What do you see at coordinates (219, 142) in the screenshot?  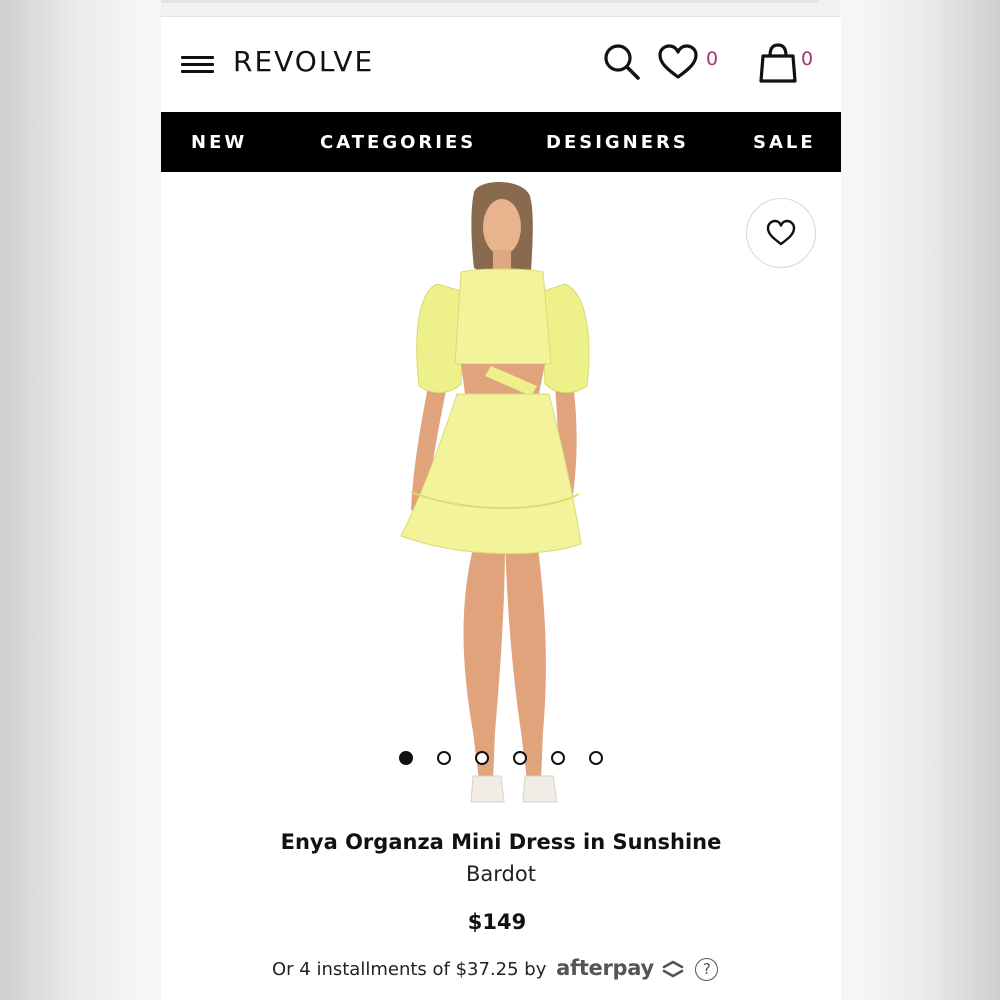 I see `nav-item-new: NEW` at bounding box center [219, 142].